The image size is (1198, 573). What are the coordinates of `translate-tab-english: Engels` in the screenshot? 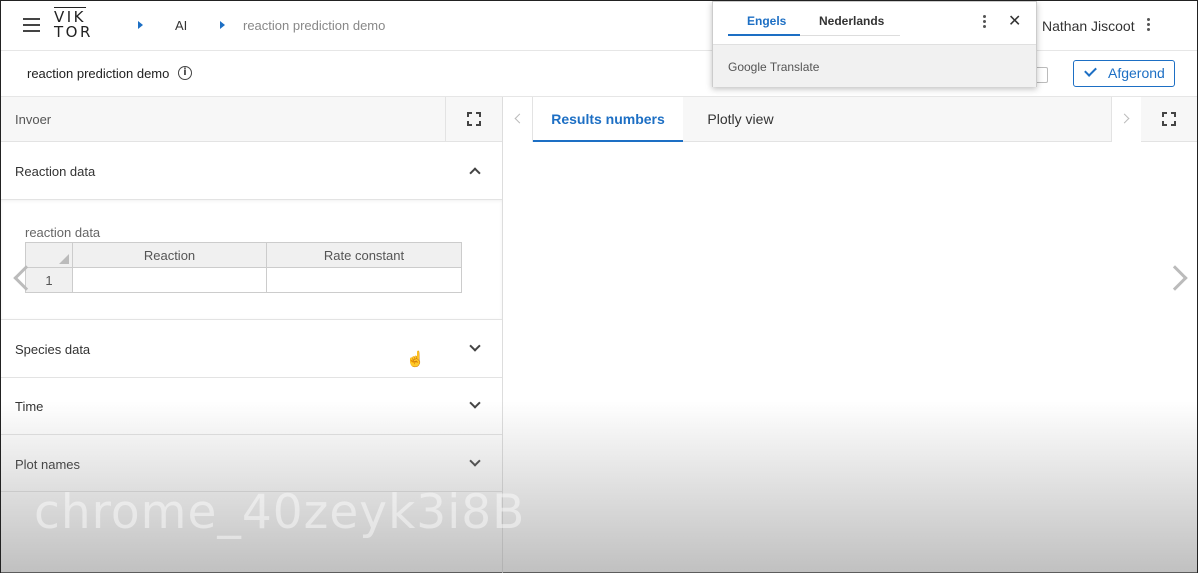 It's located at (766, 21).